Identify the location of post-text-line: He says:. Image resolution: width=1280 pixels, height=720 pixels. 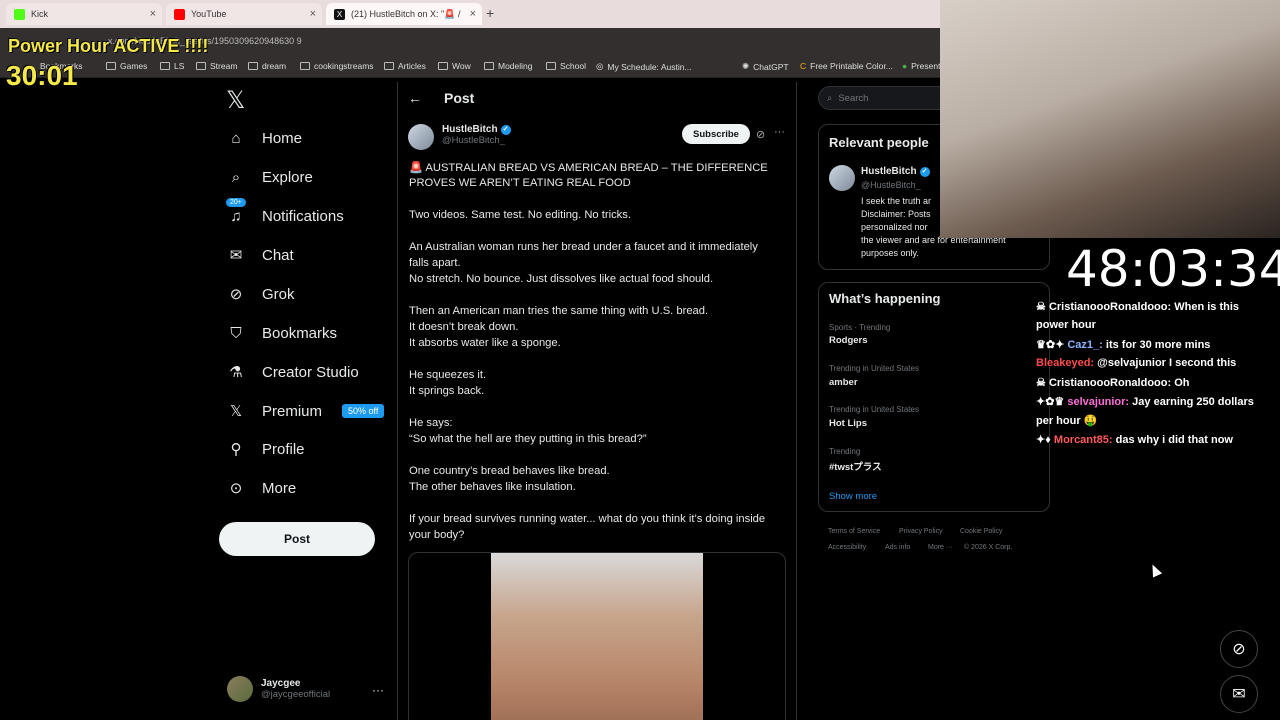
(431, 423).